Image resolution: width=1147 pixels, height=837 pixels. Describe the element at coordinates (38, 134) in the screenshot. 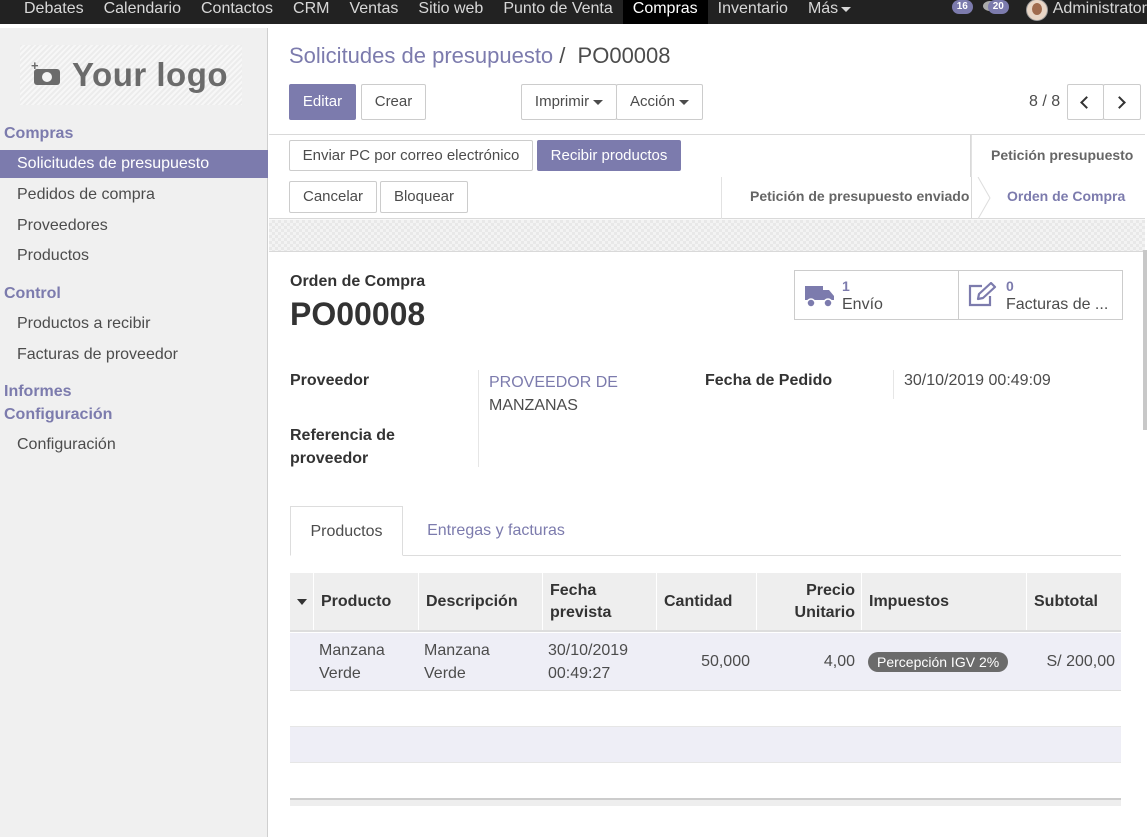

I see `sidebar-section-compras: Compras` at that location.